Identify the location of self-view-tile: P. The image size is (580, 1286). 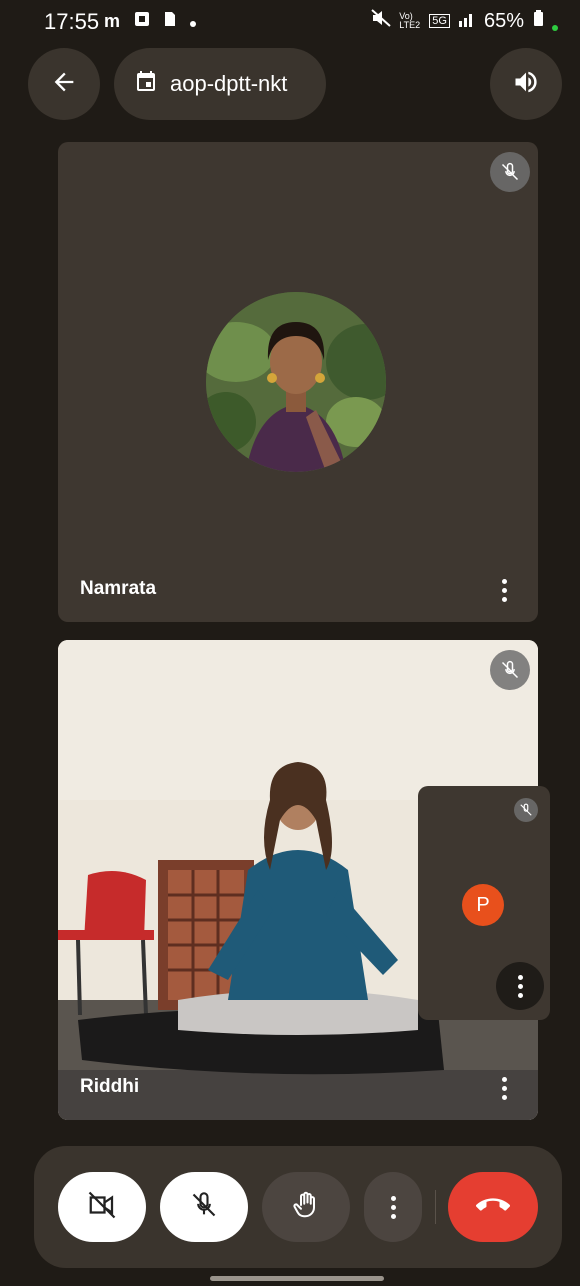
(484, 903).